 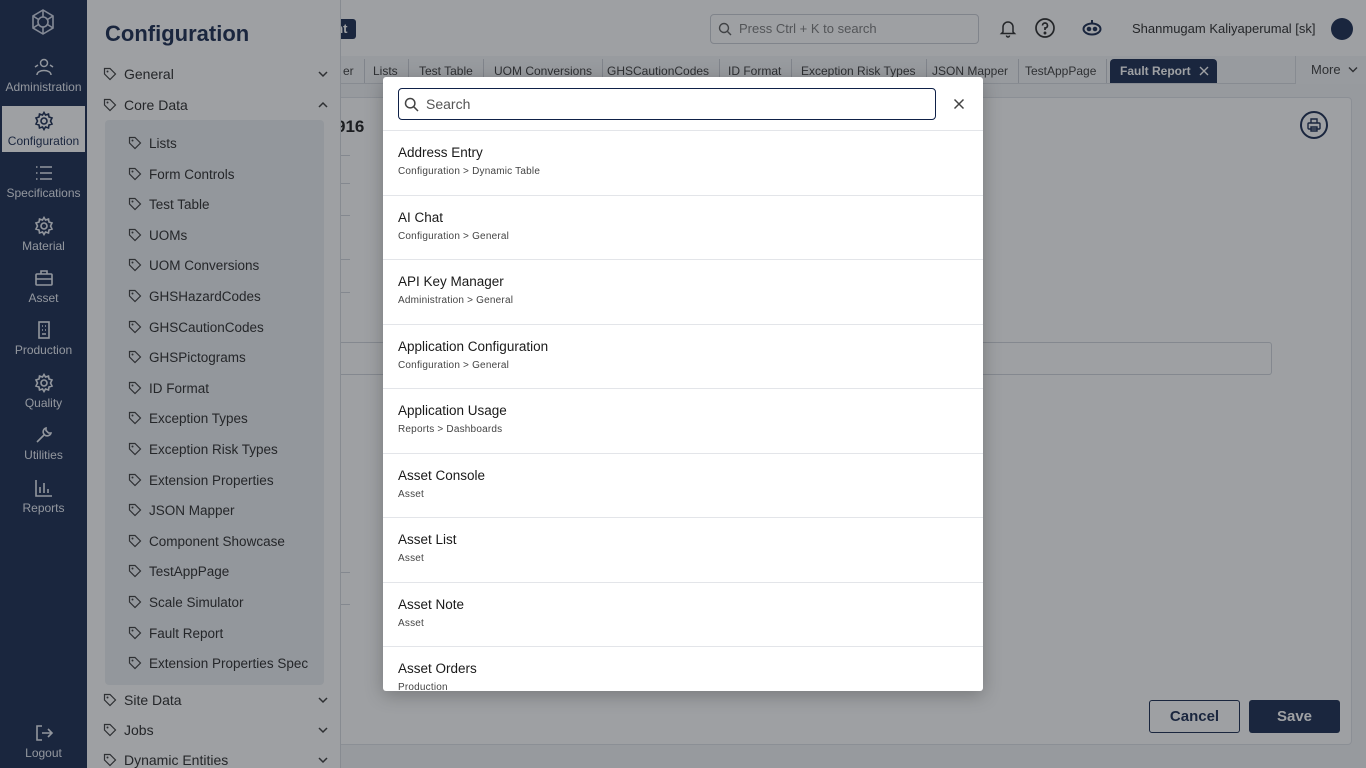 I want to click on search-result-title: Asset Console, so click(x=442, y=475).